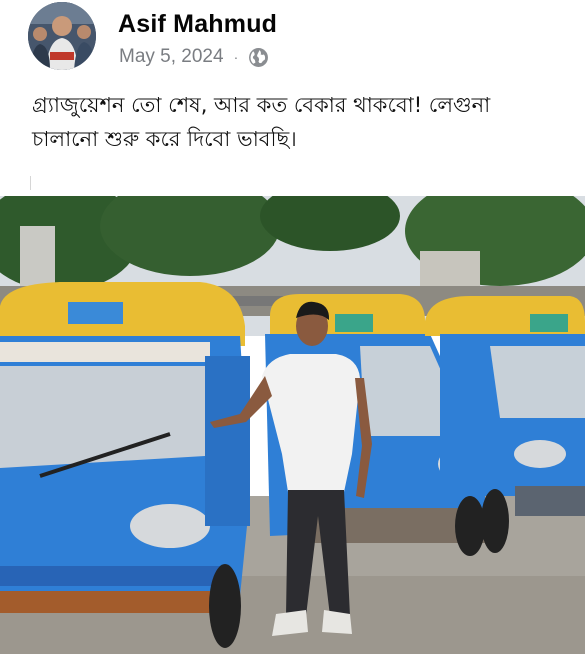  I want to click on globe-icon, so click(258, 57).